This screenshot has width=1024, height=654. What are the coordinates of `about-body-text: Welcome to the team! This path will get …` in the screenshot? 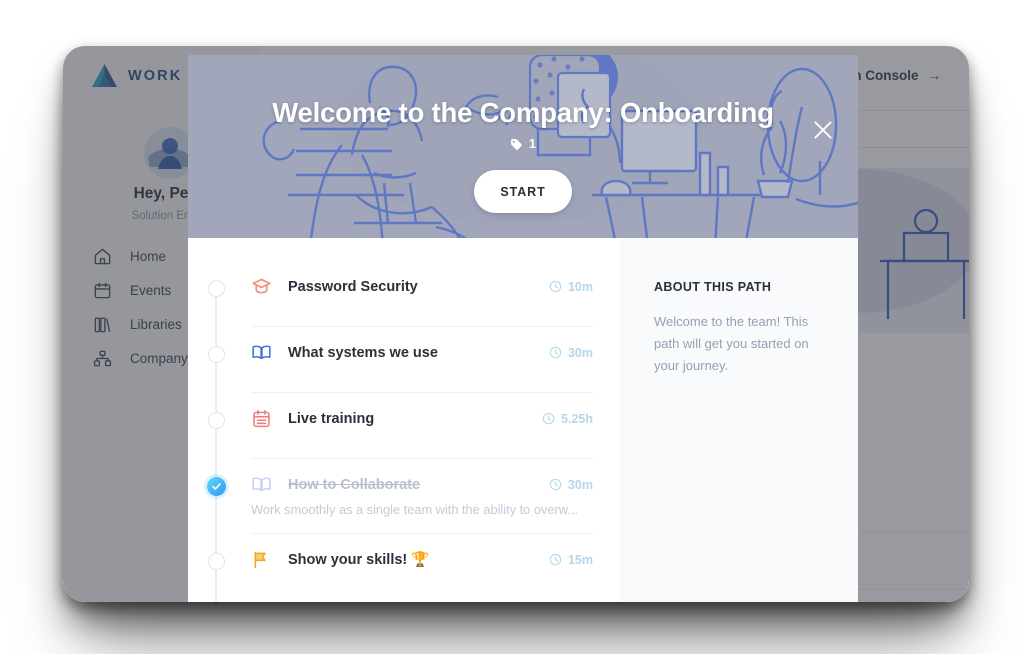 It's located at (731, 343).